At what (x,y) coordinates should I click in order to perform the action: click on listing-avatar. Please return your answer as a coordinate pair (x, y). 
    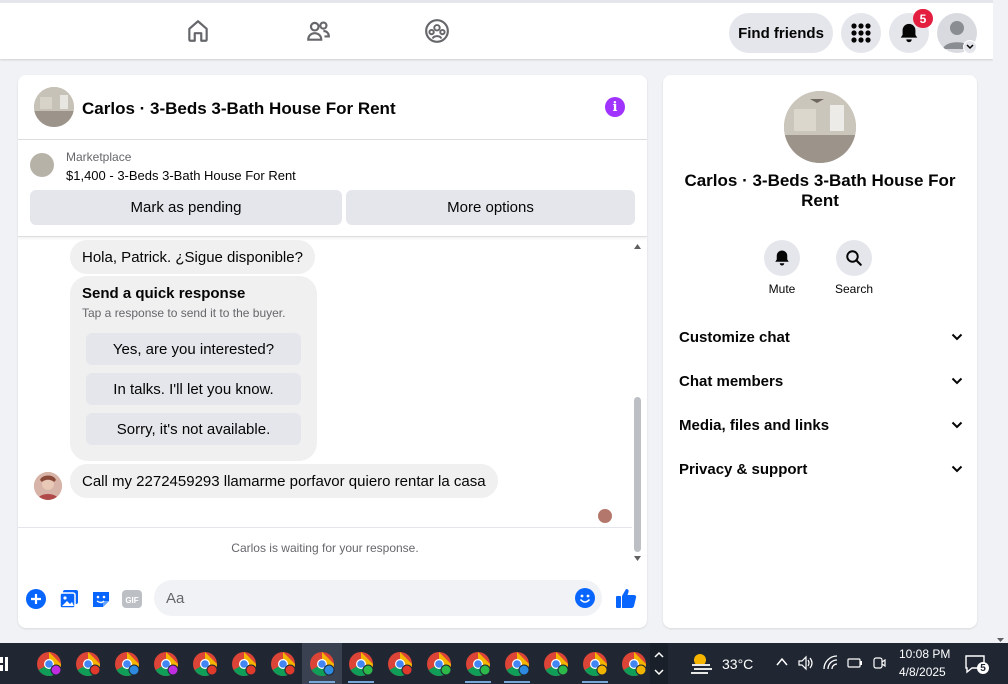
    Looking at the image, I should click on (54, 107).